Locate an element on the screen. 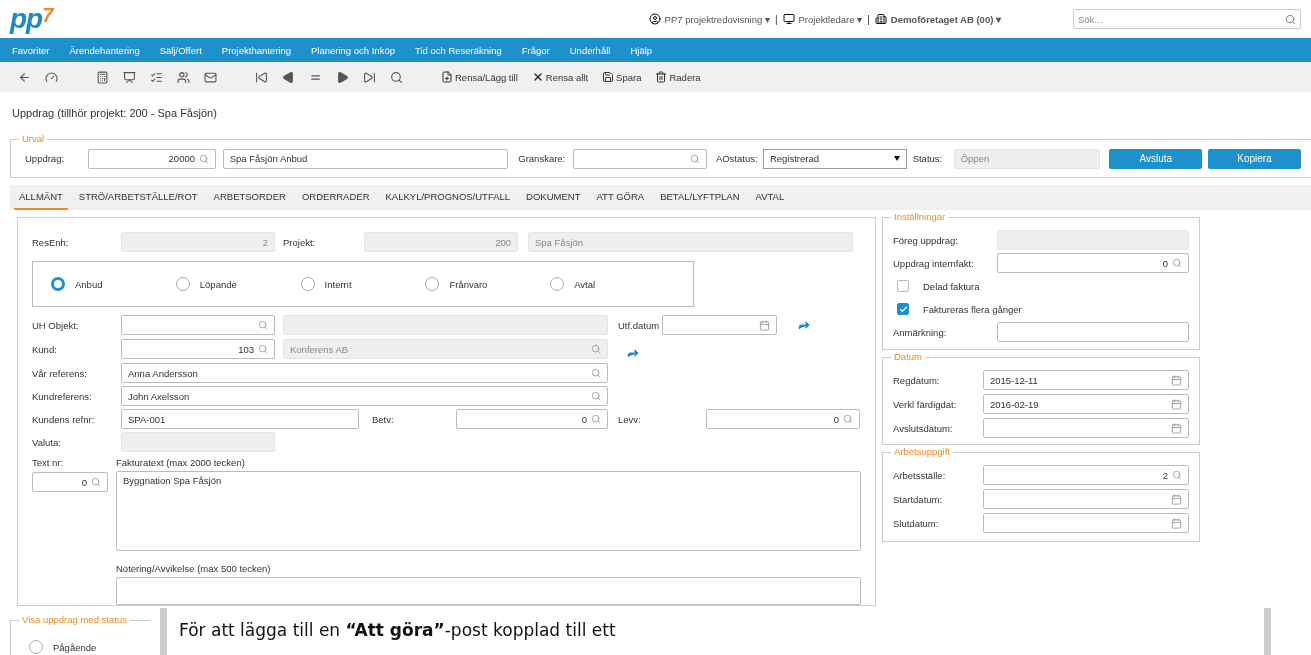  first-icon is located at coordinates (261, 77).